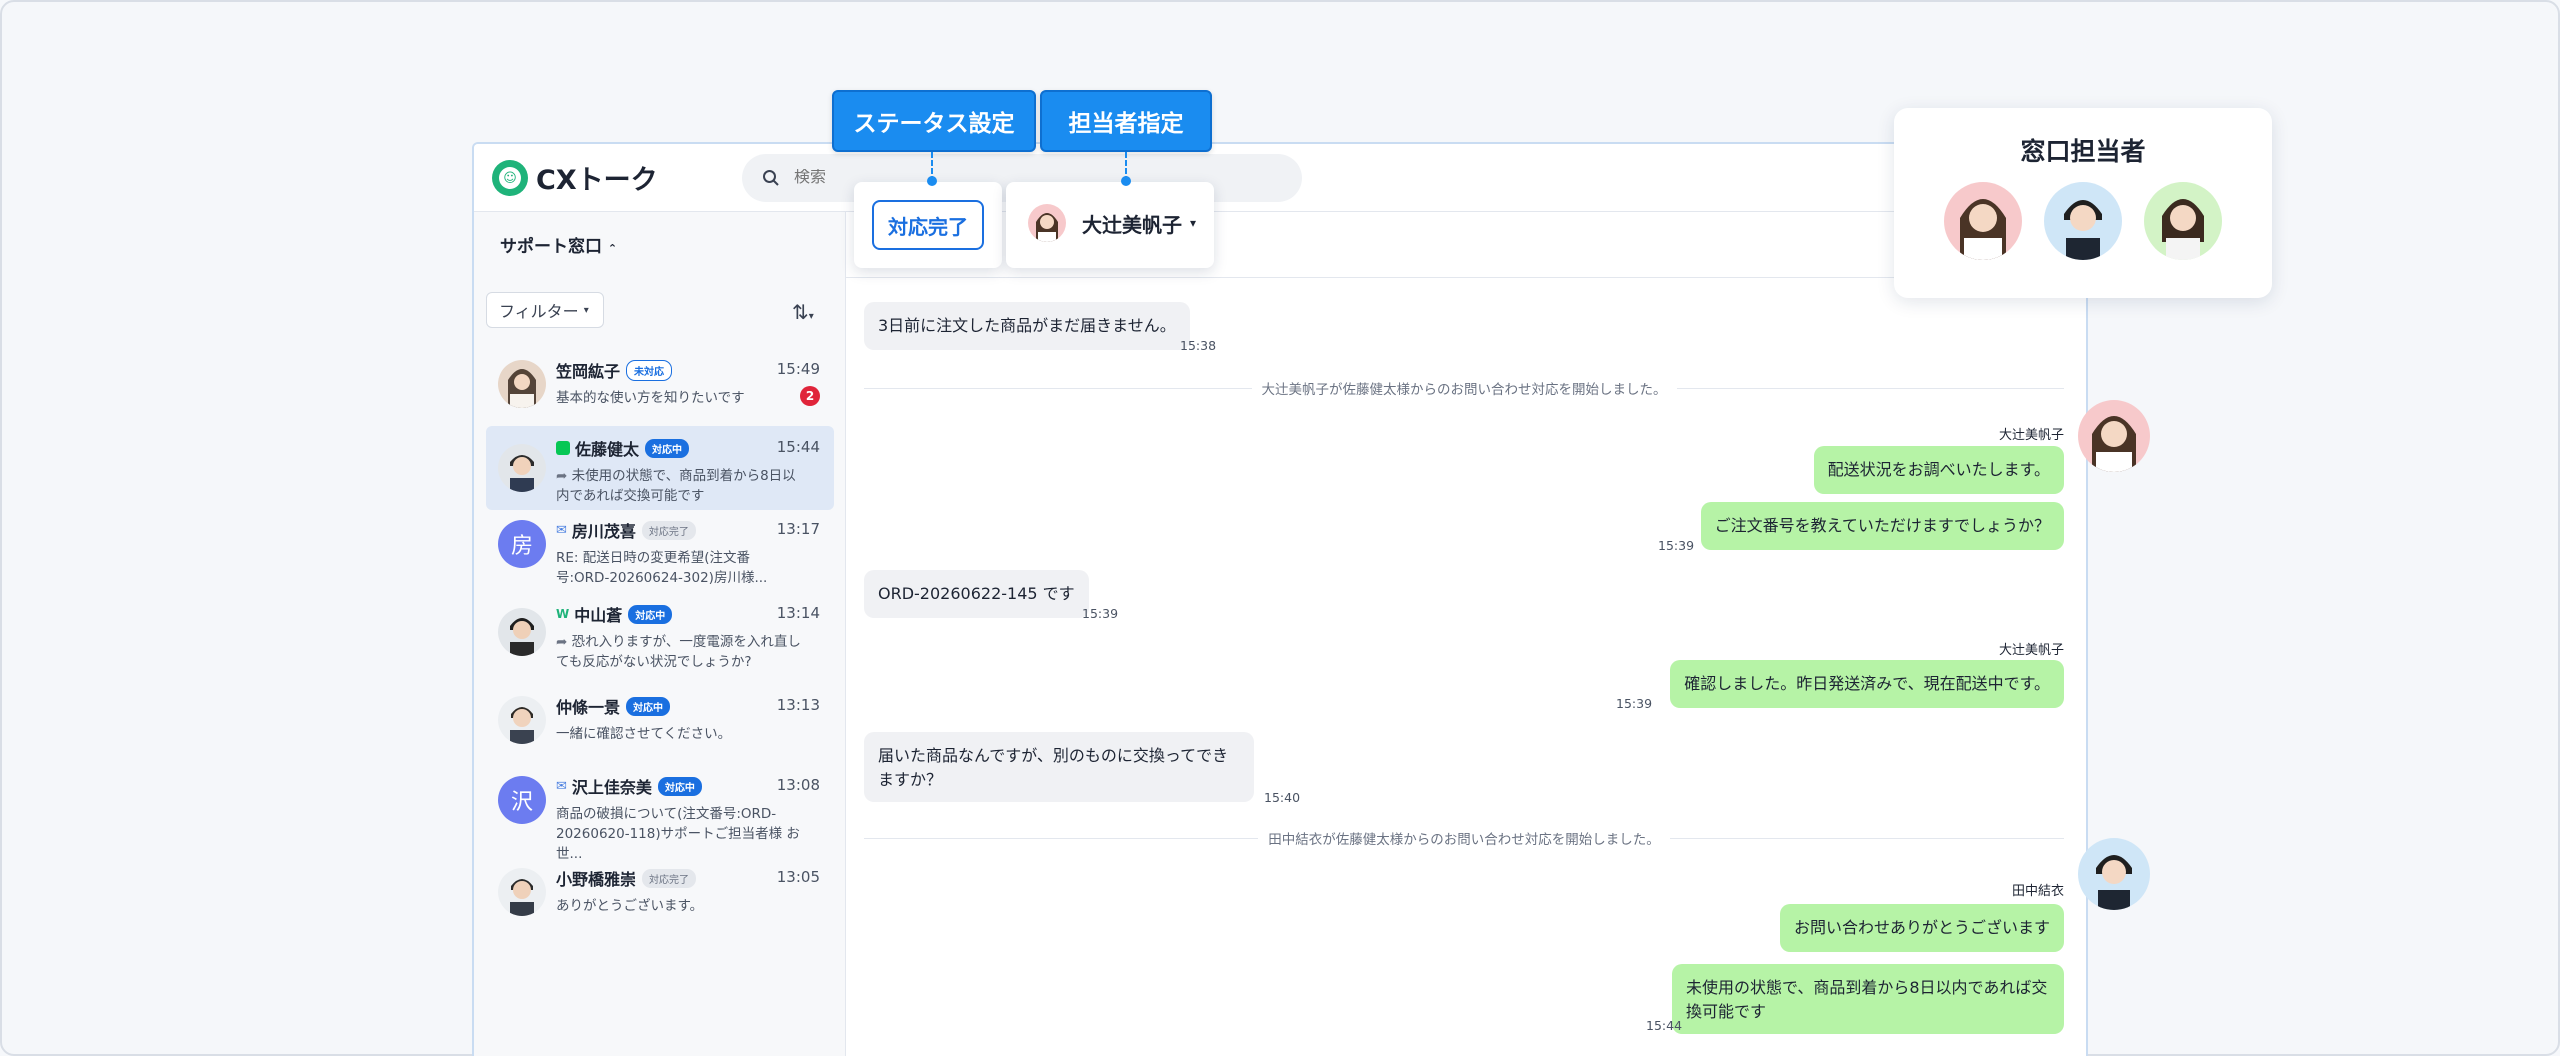 This screenshot has width=2560, height=1056. Describe the element at coordinates (649, 370) in the screenshot. I see `status-badge: 未対応` at that location.